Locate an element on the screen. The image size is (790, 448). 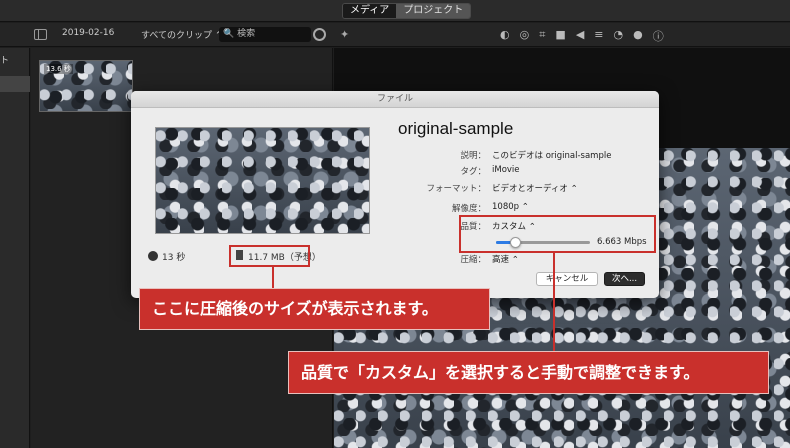
clip-thumbnail: 13.6 秒 is located at coordinates (86, 86).